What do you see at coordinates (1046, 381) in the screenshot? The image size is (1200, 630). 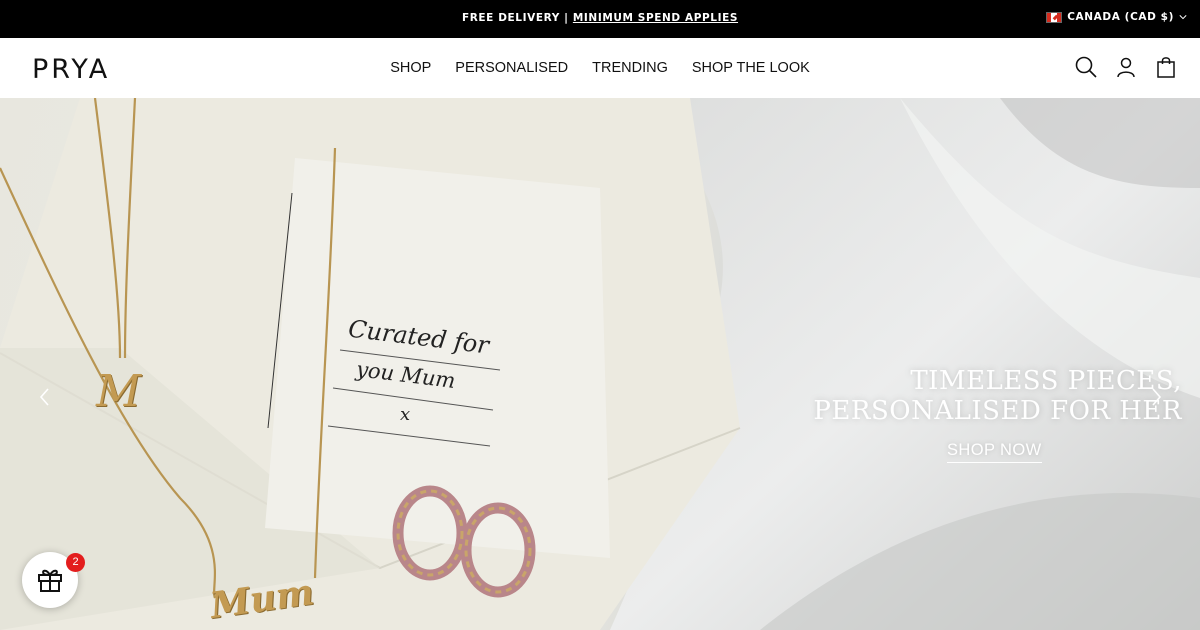 I see `hero-title-line-1: TIMELESS PIECES,` at bounding box center [1046, 381].